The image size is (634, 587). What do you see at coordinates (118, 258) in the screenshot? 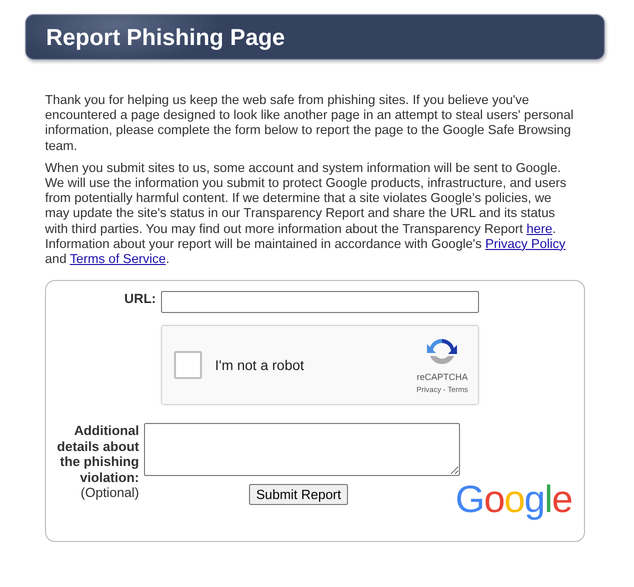
I see `text-link: Terms of Service` at bounding box center [118, 258].